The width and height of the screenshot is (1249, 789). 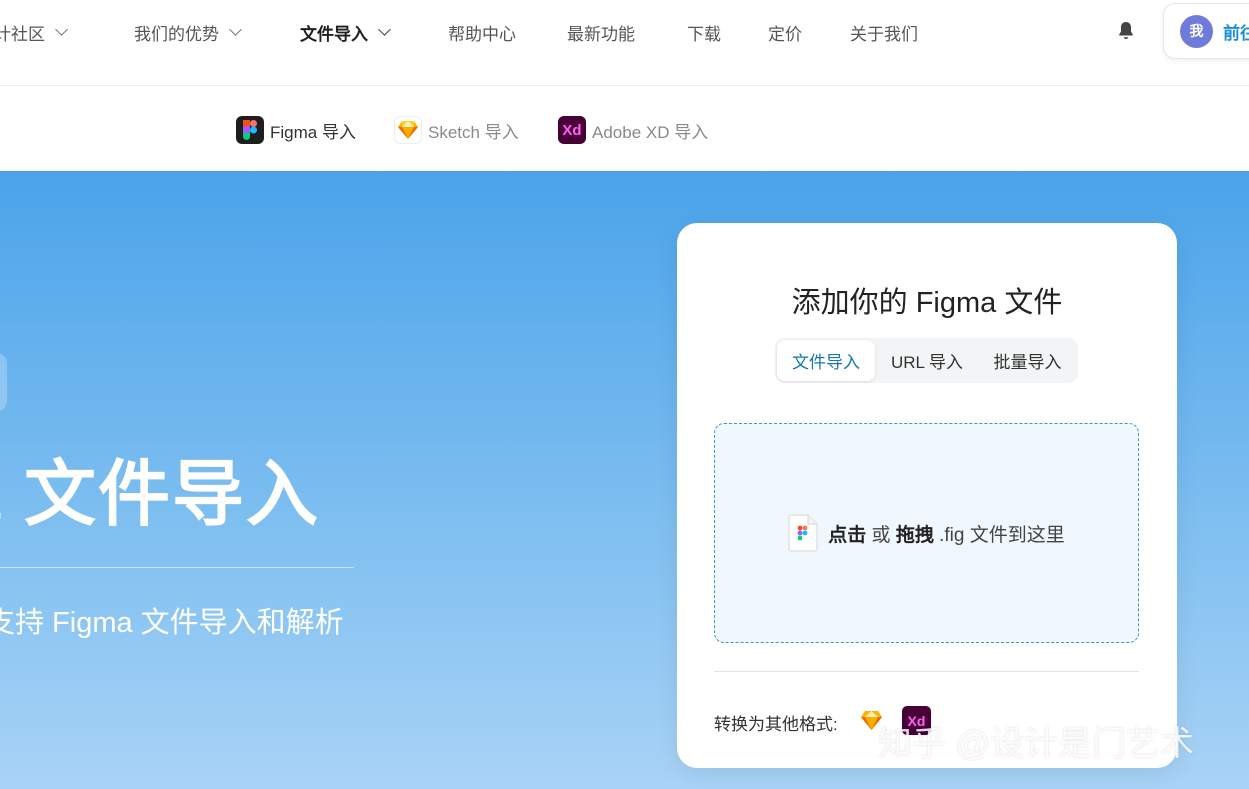 I want to click on upload-card-title: 添加你的 Figma 文件, so click(x=927, y=303).